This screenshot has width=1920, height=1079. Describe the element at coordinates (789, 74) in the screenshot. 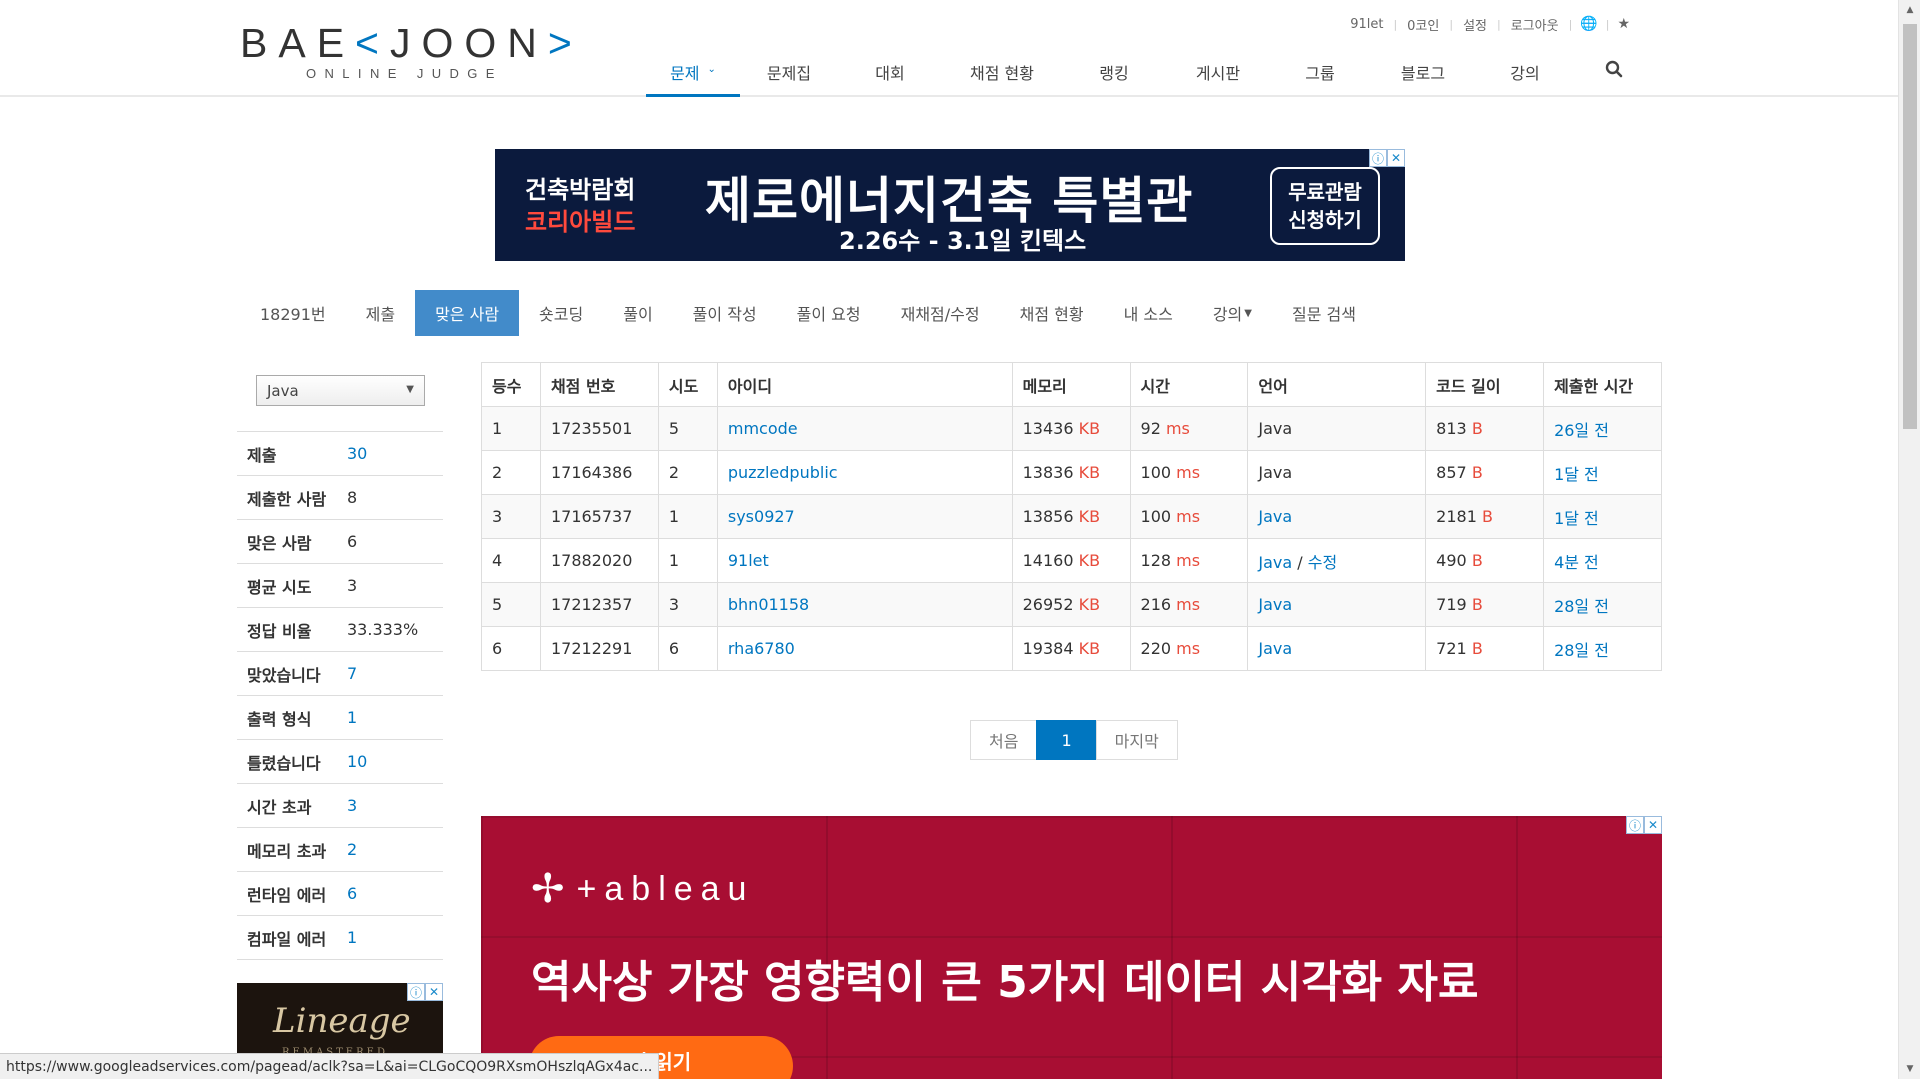

I see `nav-item-workbook: 문제집` at that location.